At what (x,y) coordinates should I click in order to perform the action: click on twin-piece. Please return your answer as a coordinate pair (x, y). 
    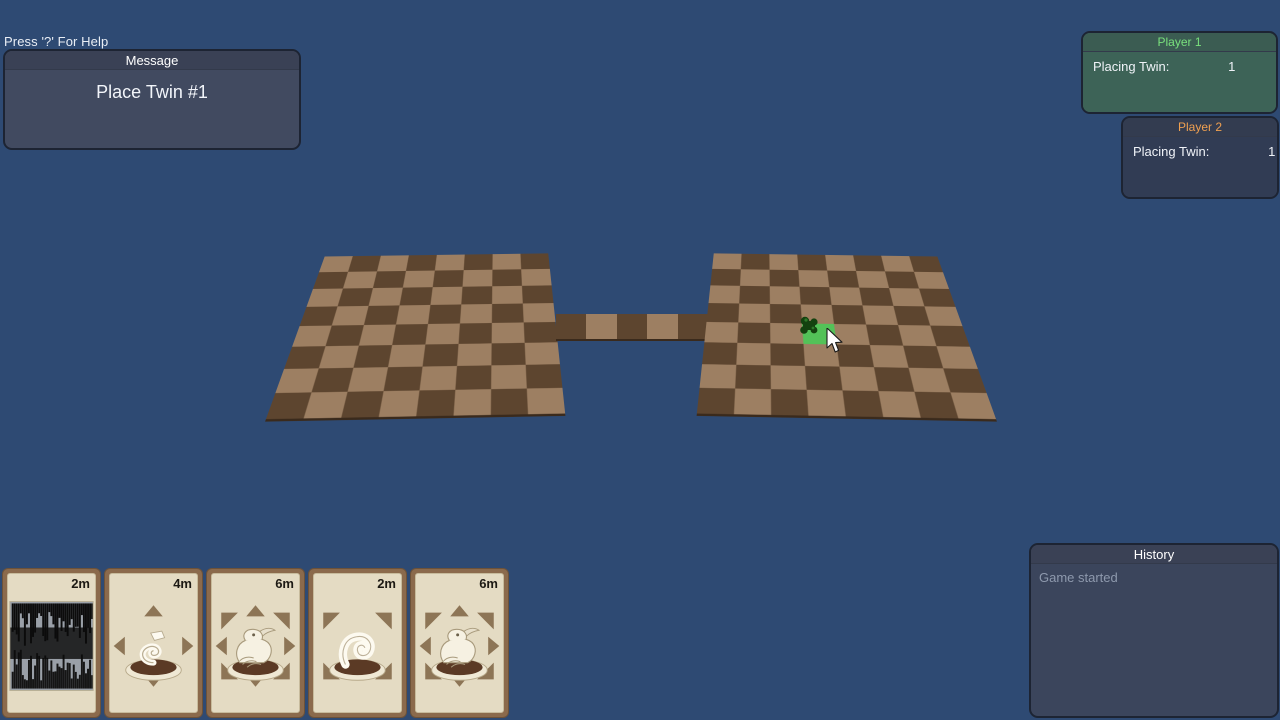
    Looking at the image, I should click on (810, 326).